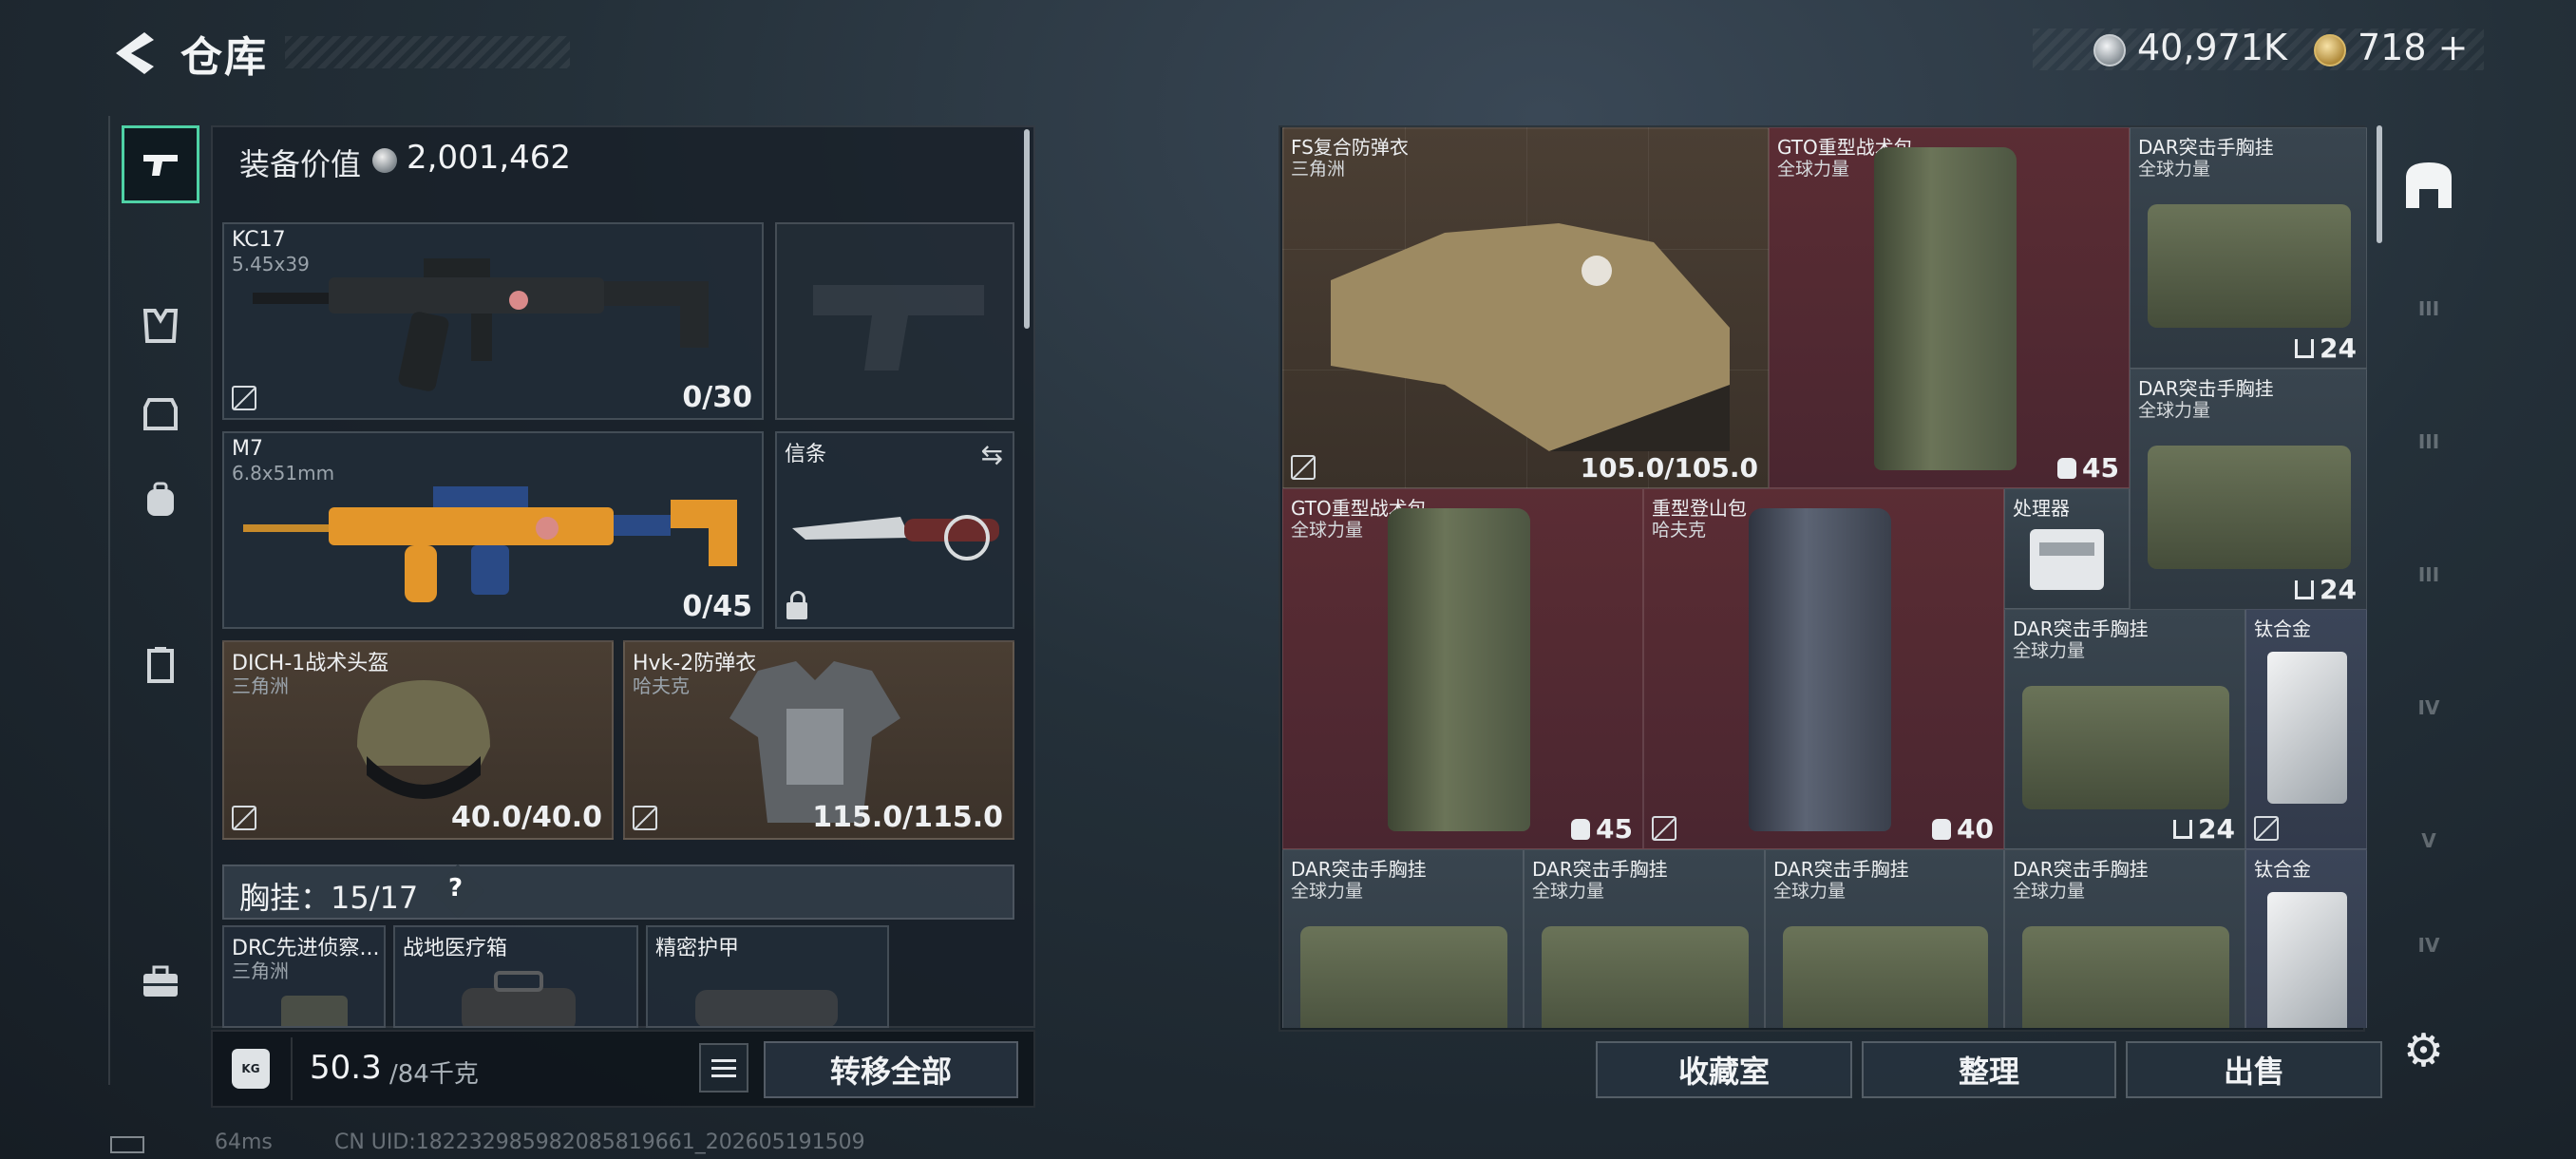 This screenshot has width=2576, height=1159. I want to click on tactical-pack-icon, so click(1459, 669).